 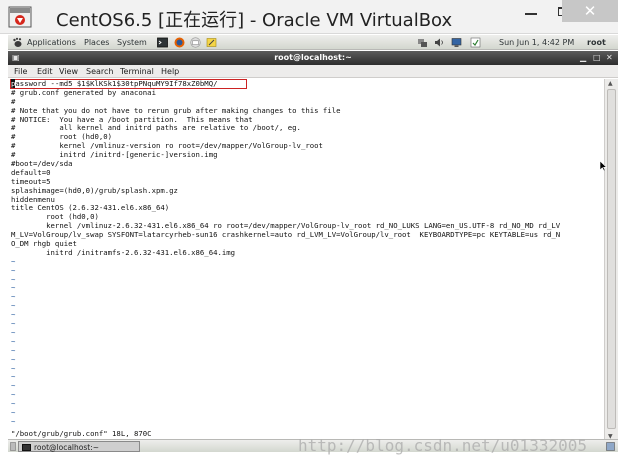 I want to click on terminal-menu-edit: Edit, so click(x=45, y=71).